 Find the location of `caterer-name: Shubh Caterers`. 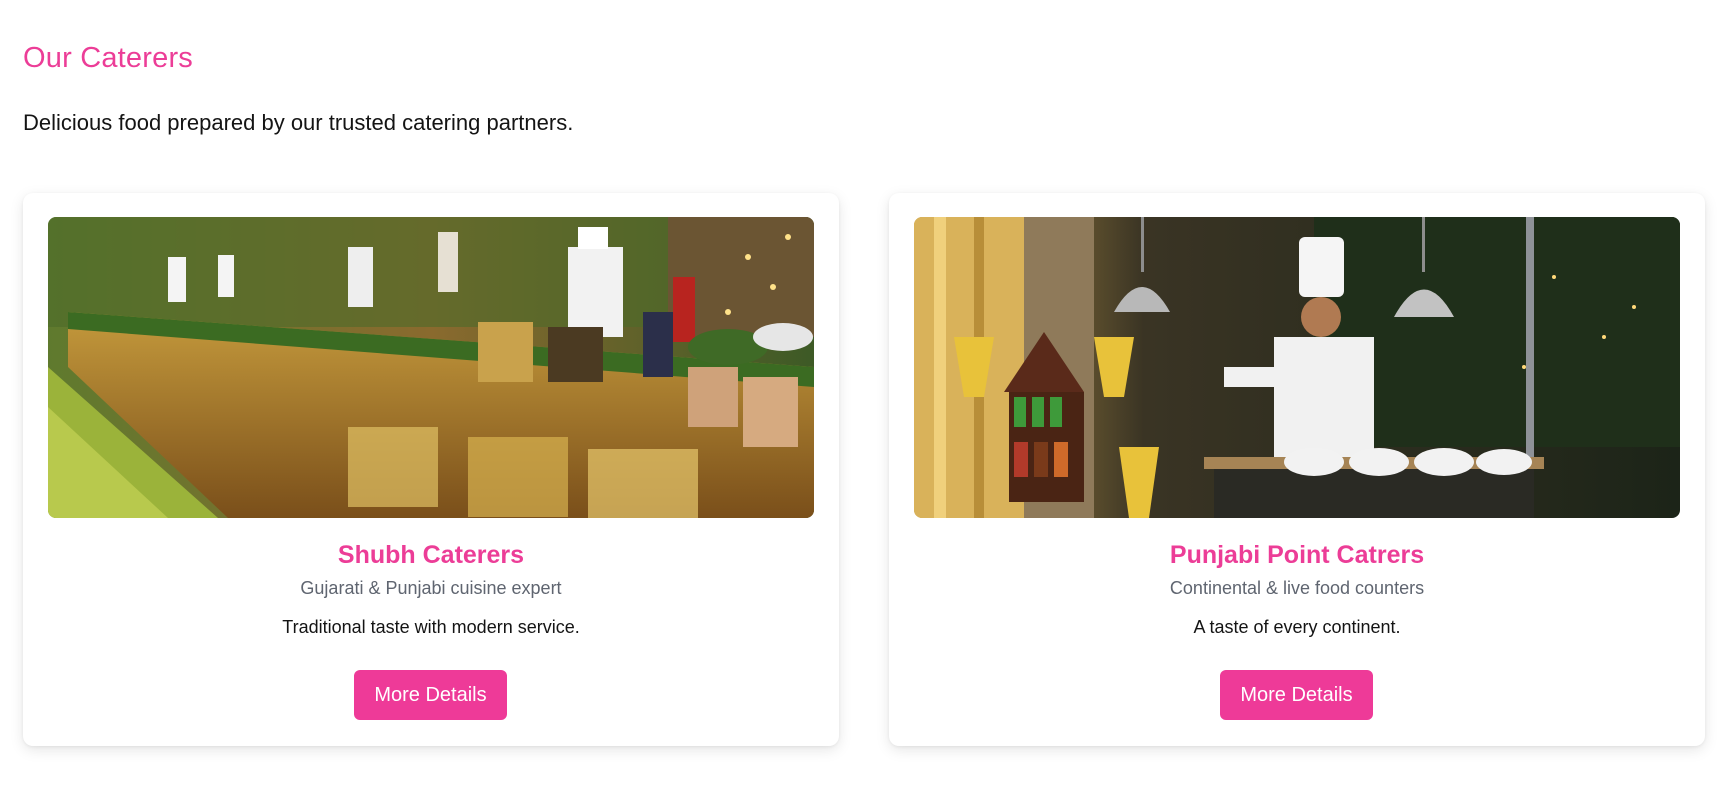

caterer-name: Shubh Caterers is located at coordinates (431, 555).